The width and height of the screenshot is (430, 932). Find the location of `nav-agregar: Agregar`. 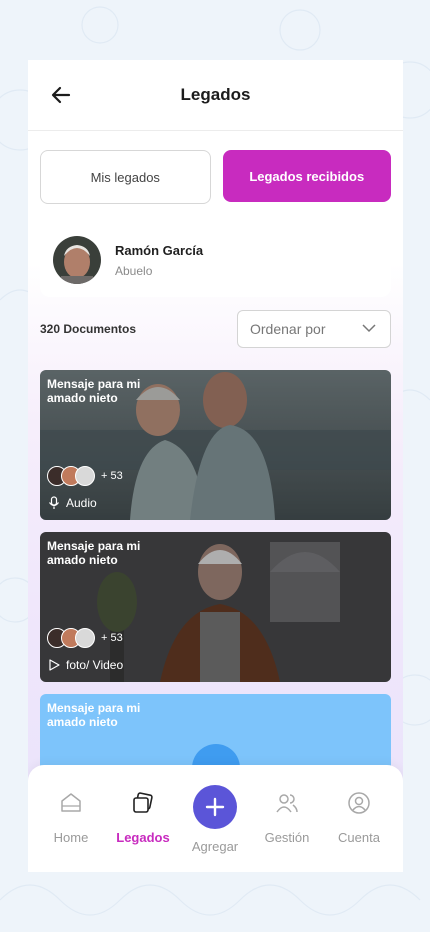

nav-agregar: Agregar is located at coordinates (215, 819).